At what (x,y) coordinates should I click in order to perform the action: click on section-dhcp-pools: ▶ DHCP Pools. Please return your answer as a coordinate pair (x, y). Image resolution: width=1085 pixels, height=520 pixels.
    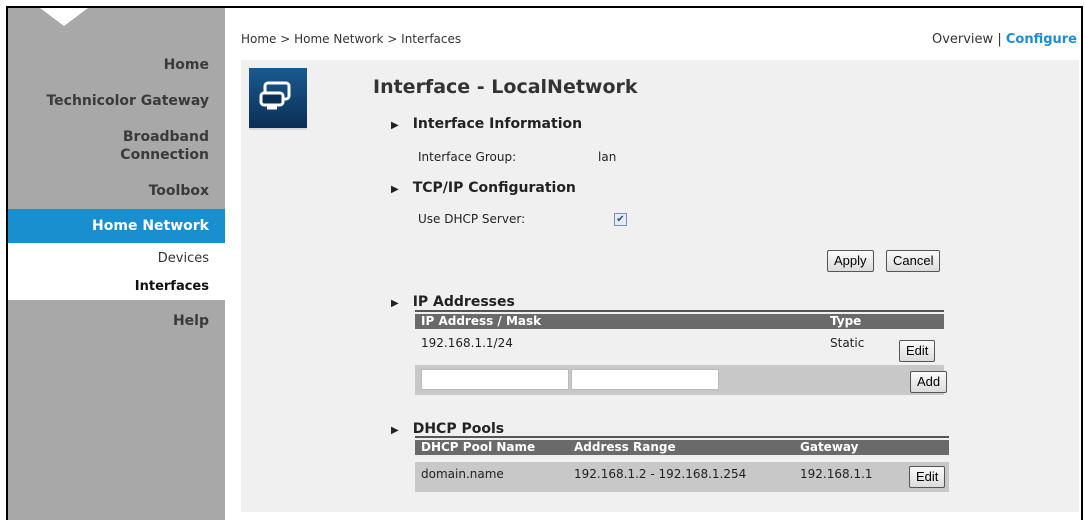
    Looking at the image, I should click on (447, 429).